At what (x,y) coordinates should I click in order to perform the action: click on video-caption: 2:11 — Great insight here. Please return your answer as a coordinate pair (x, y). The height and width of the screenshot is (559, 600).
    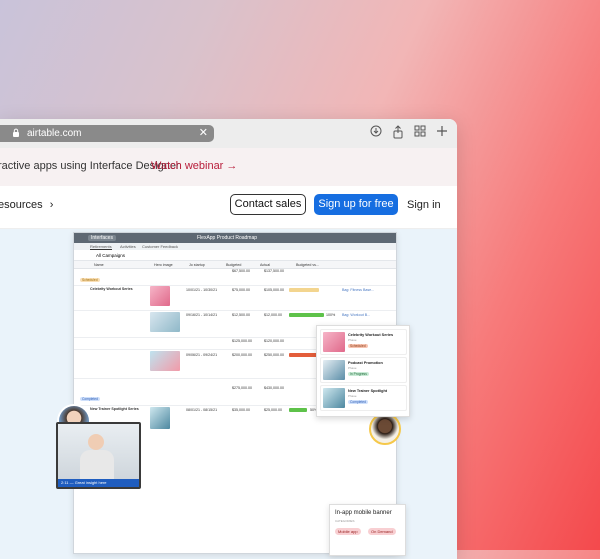
    Looking at the image, I should click on (98, 483).